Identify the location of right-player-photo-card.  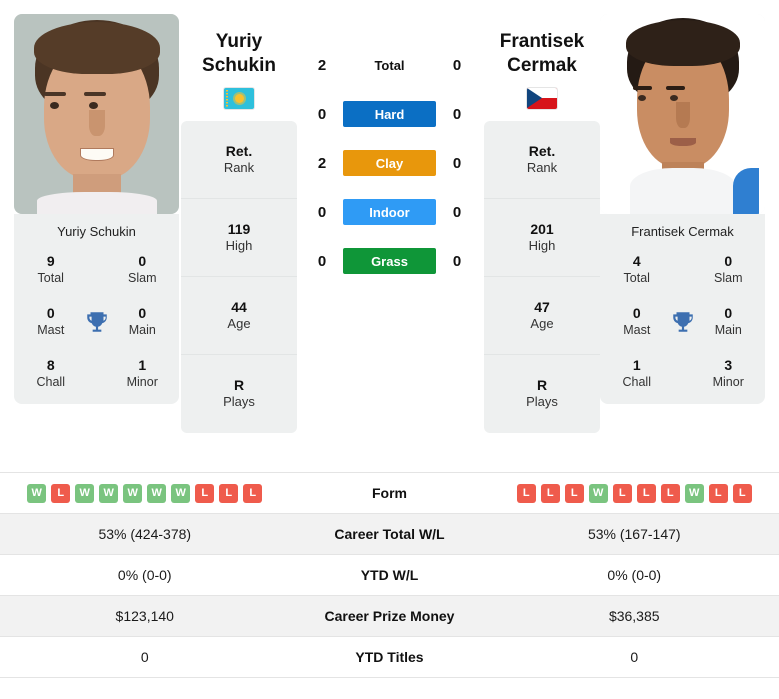
(682, 114).